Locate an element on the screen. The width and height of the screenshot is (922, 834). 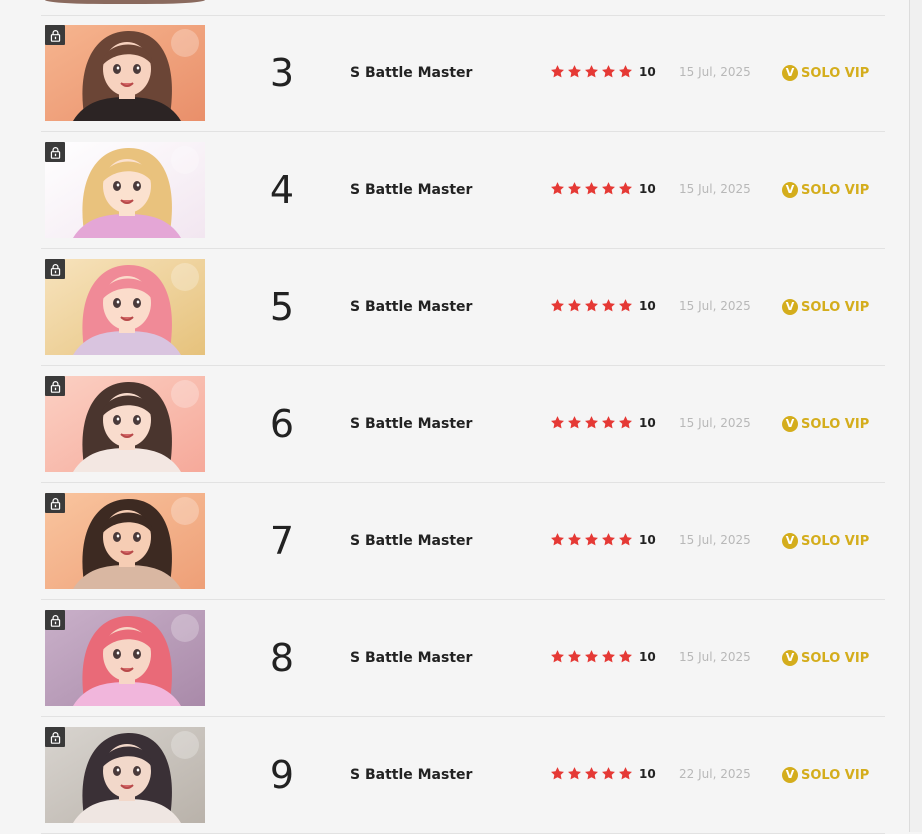
chapter-number: 9 is located at coordinates (282, 775).